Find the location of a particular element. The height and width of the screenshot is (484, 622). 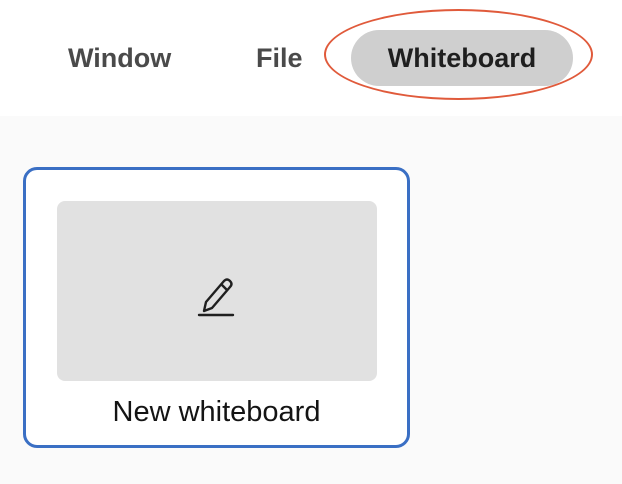

tab-file: File is located at coordinates (279, 58).